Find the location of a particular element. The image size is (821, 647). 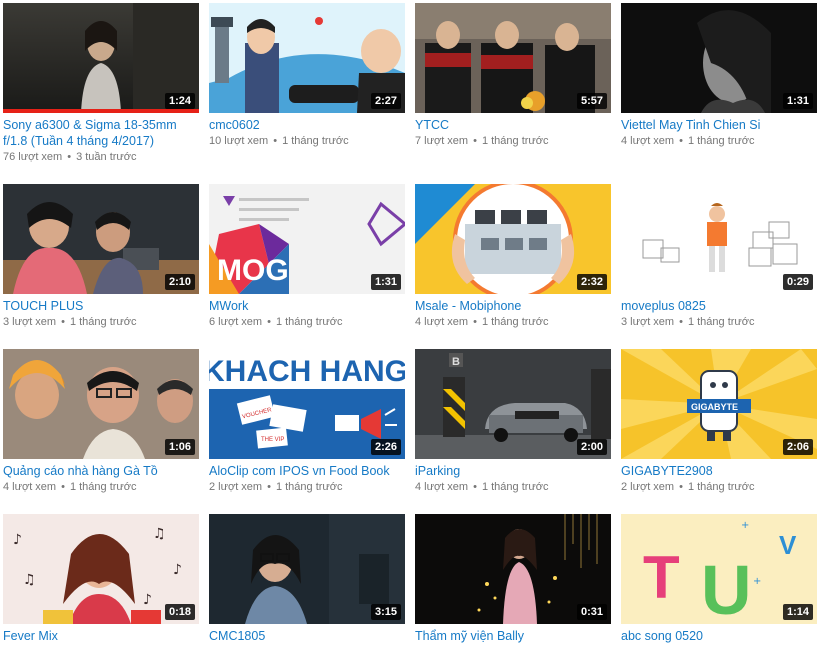

video-thumbnail: 2:27 is located at coordinates (307, 58).